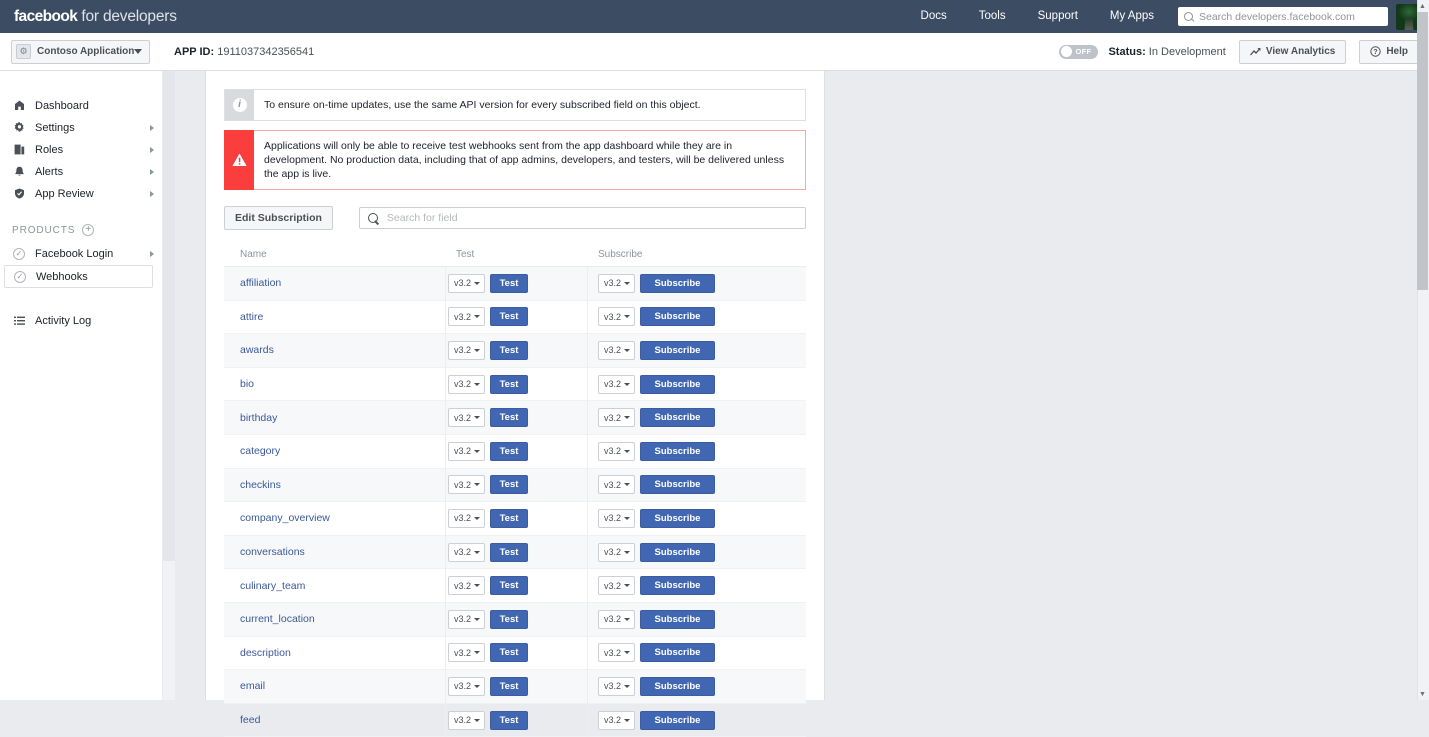 This screenshot has height=737, width=1429. What do you see at coordinates (1389, 51) in the screenshot?
I see `help-button: ? Help` at bounding box center [1389, 51].